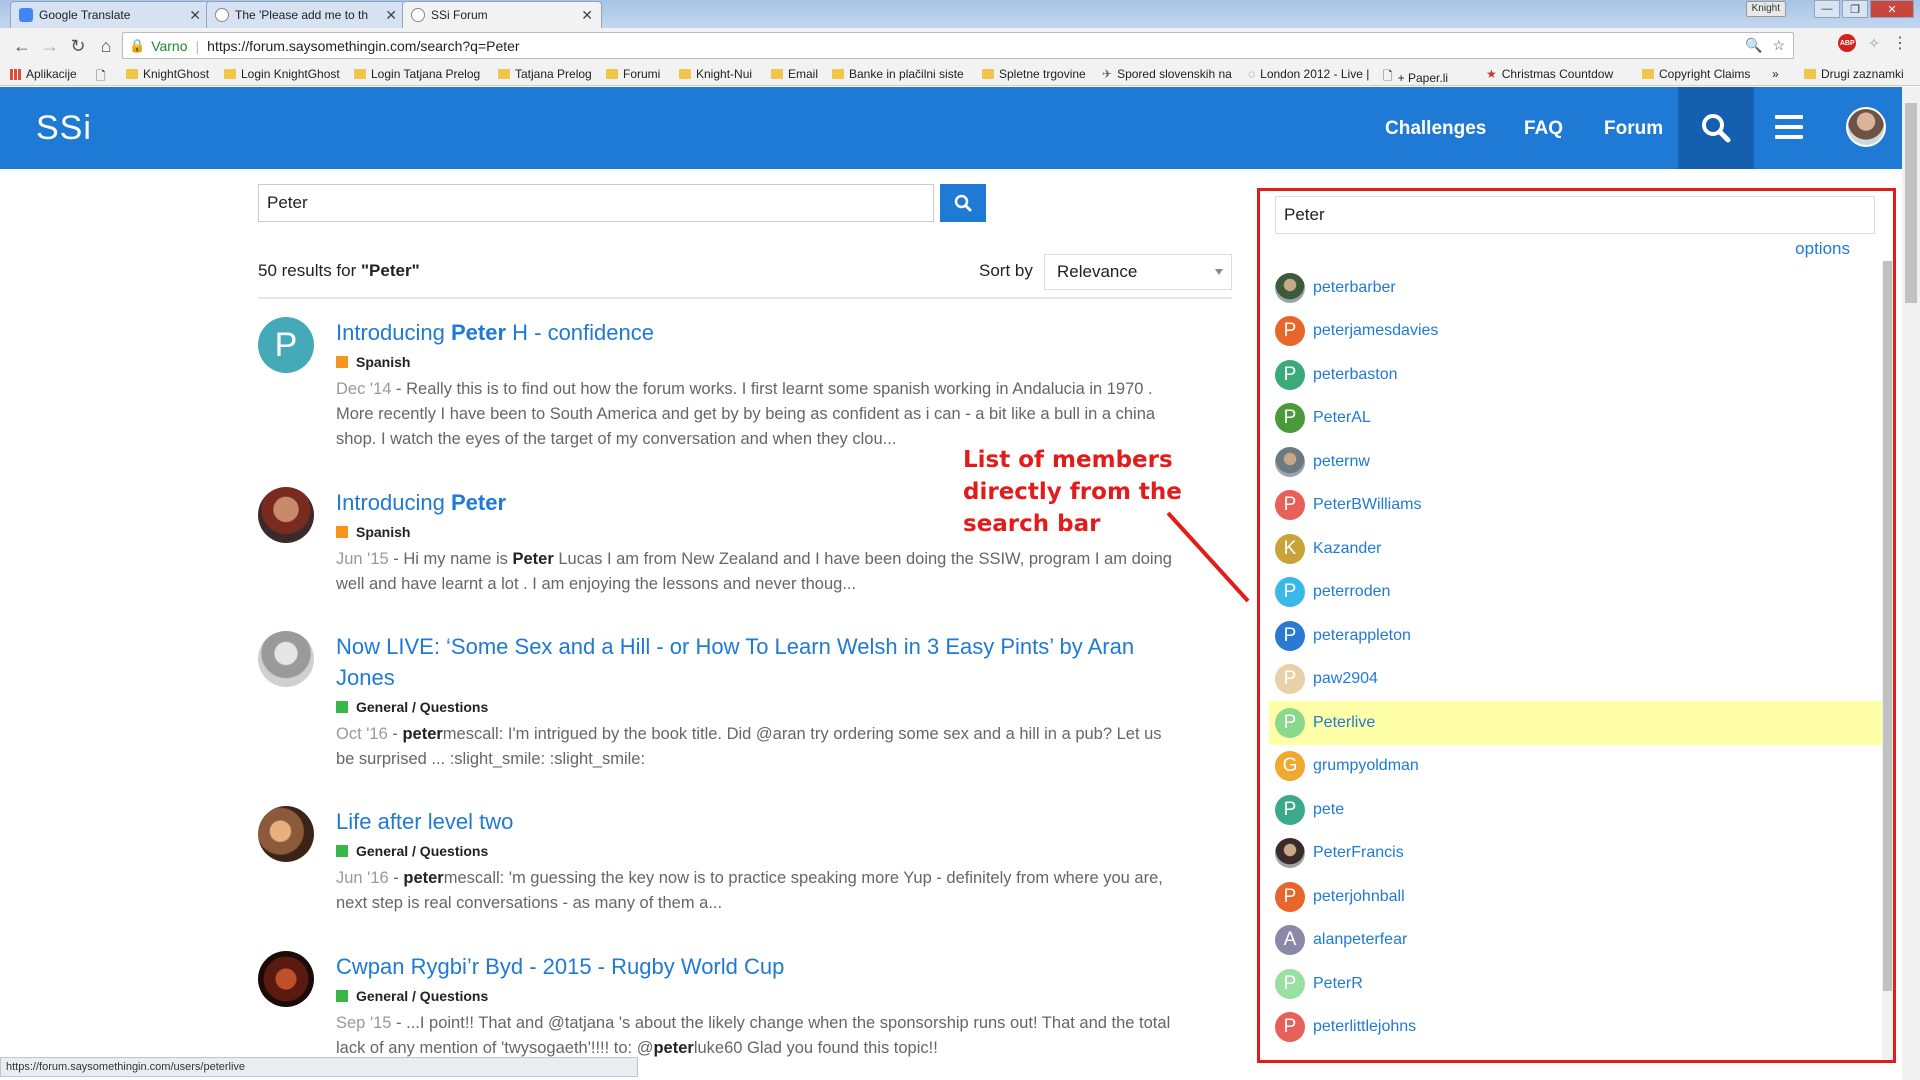 The height and width of the screenshot is (1080, 1920). What do you see at coordinates (22, 46) in the screenshot?
I see `back-arrow-icon: ←` at bounding box center [22, 46].